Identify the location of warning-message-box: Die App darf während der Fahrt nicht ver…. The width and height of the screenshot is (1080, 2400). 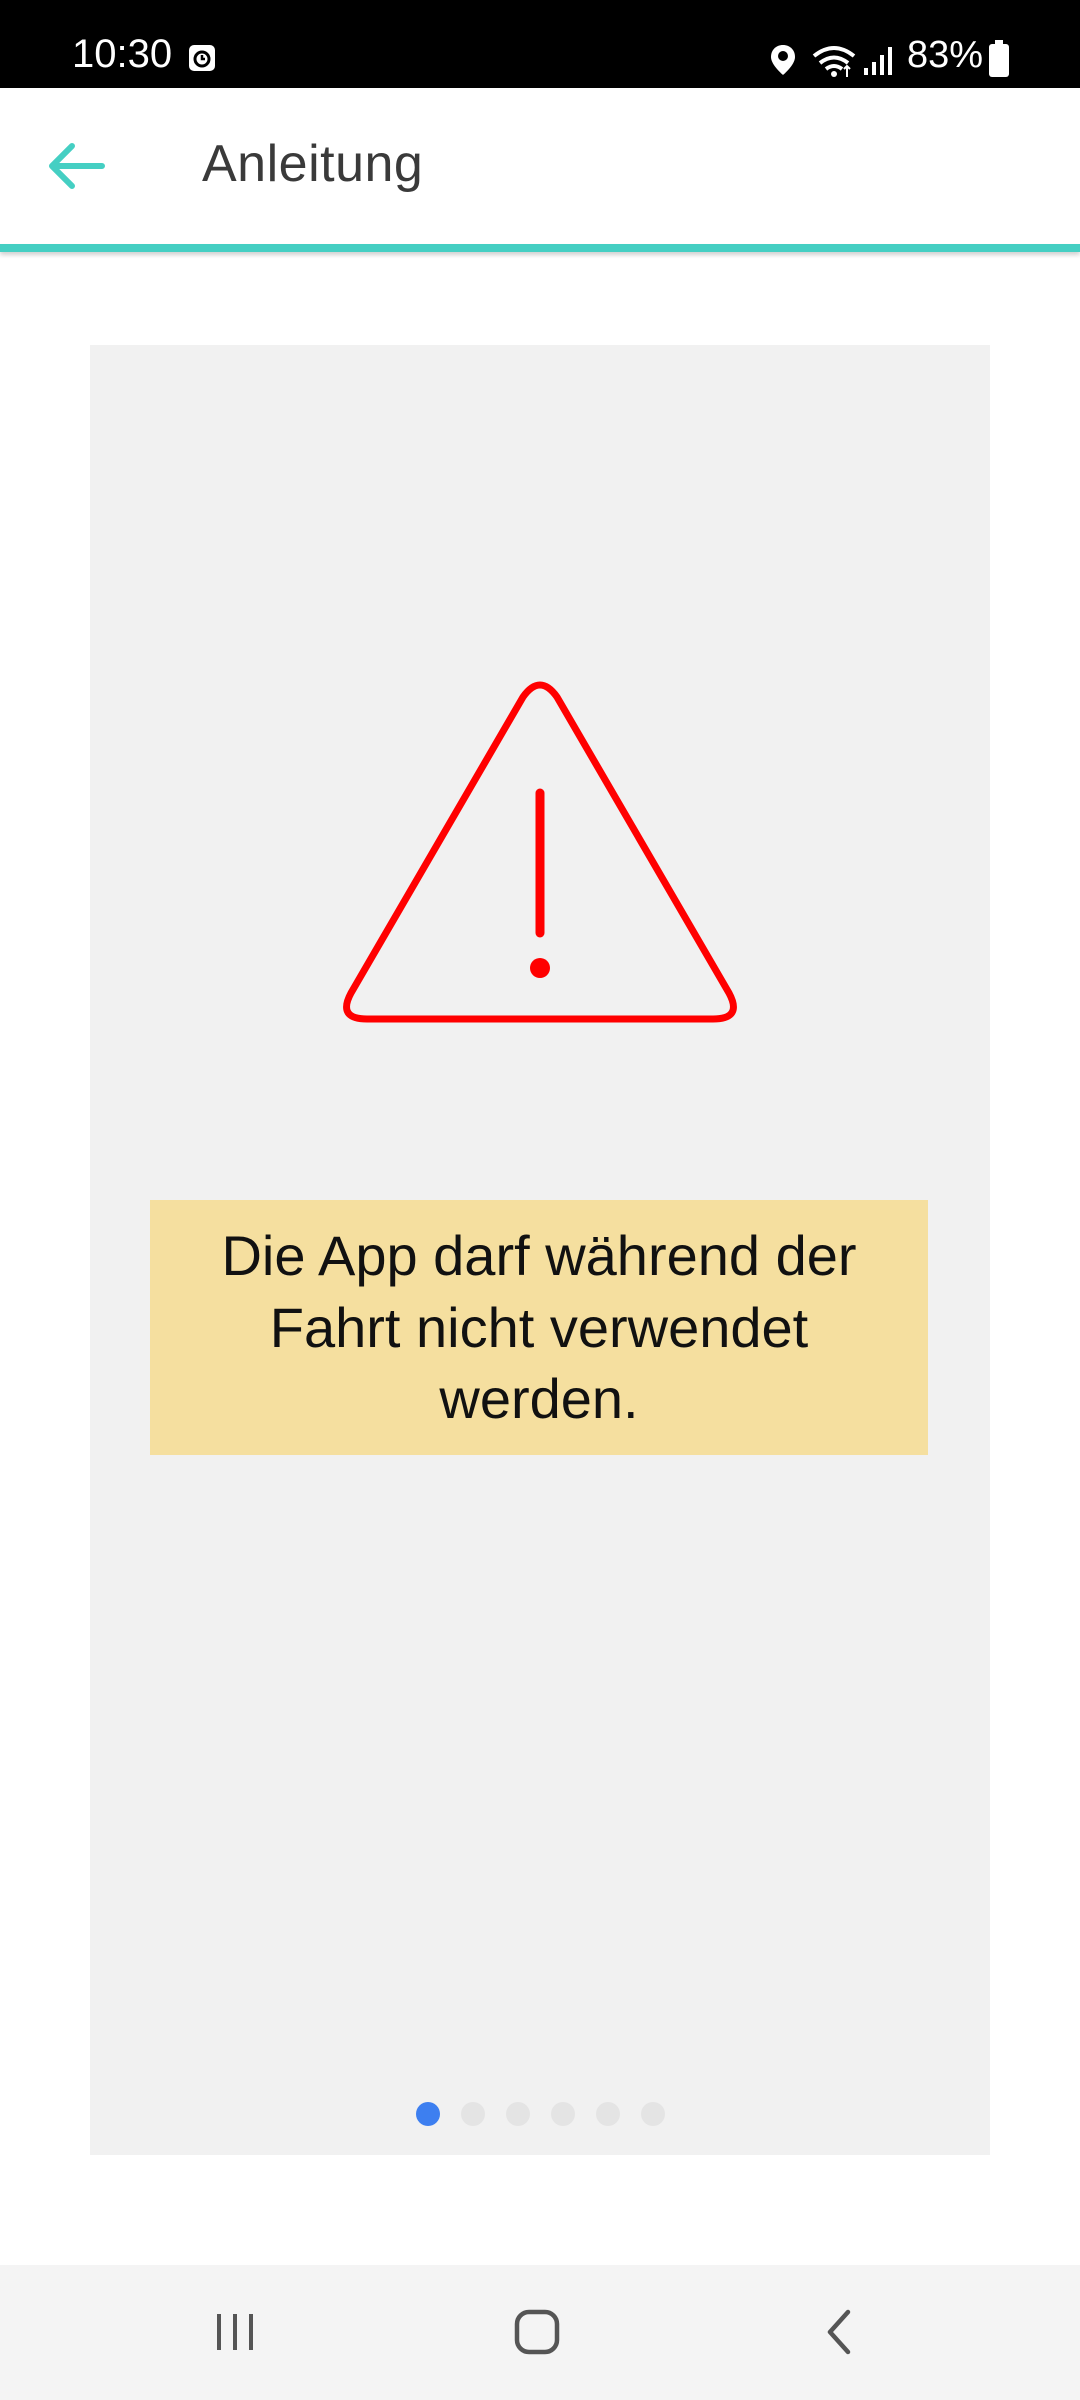
(539, 1327).